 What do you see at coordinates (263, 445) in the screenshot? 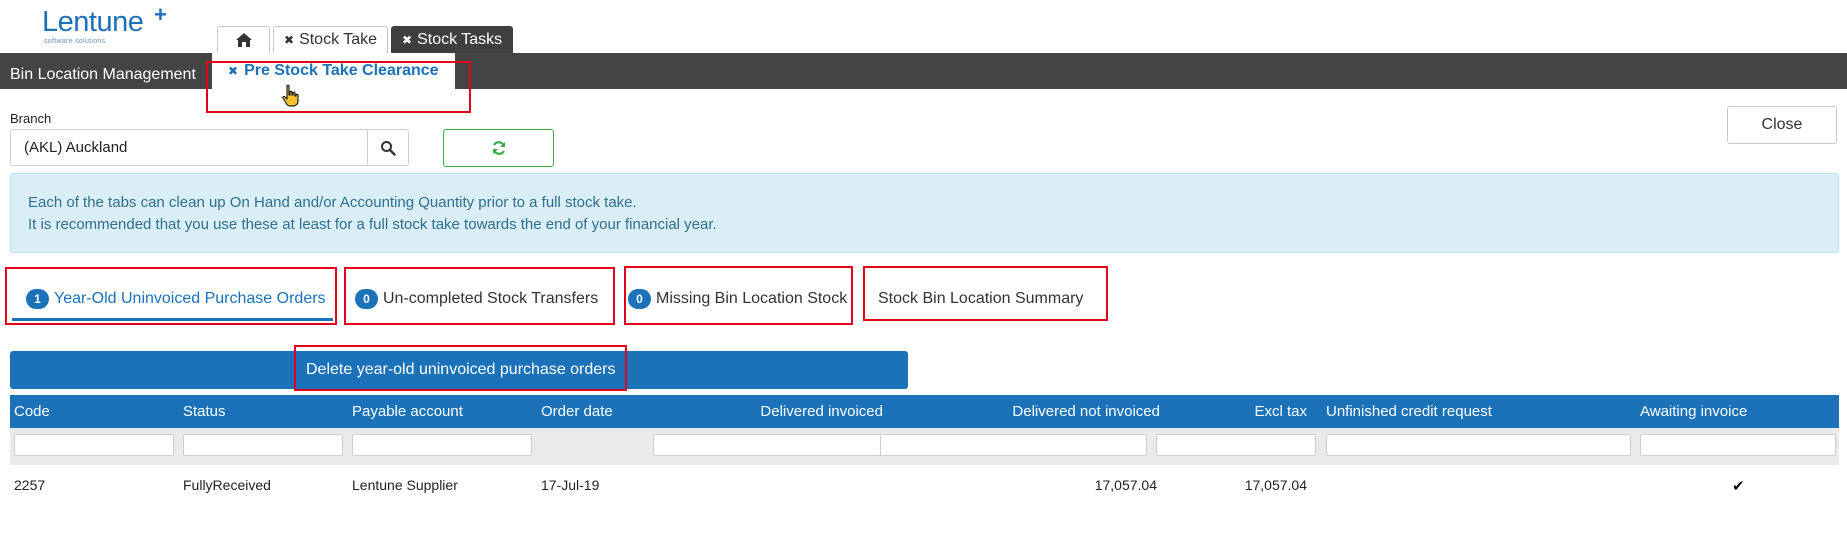
I see `filter-status-input` at bounding box center [263, 445].